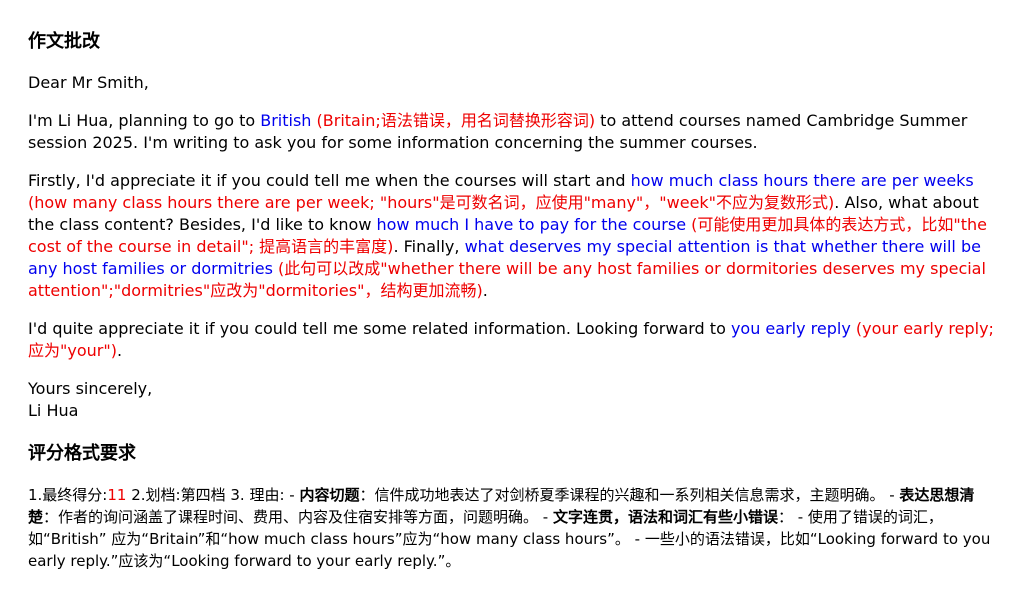 This screenshot has height=600, width=1024. Describe the element at coordinates (53, 410) in the screenshot. I see `signature-name: Li Hua` at that location.